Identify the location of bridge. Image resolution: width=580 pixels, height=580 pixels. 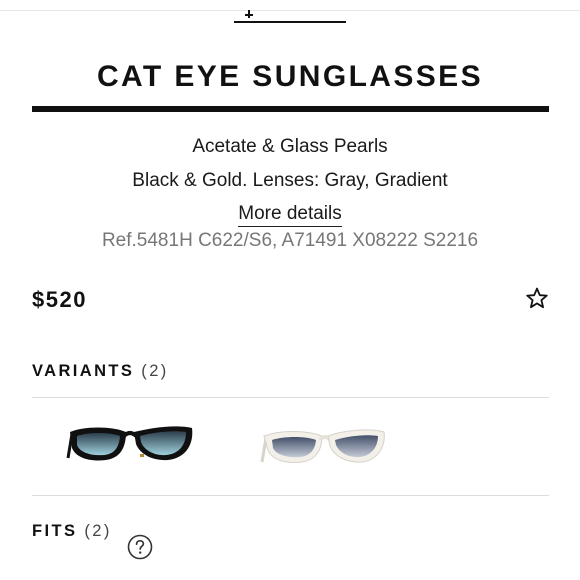
(130, 434).